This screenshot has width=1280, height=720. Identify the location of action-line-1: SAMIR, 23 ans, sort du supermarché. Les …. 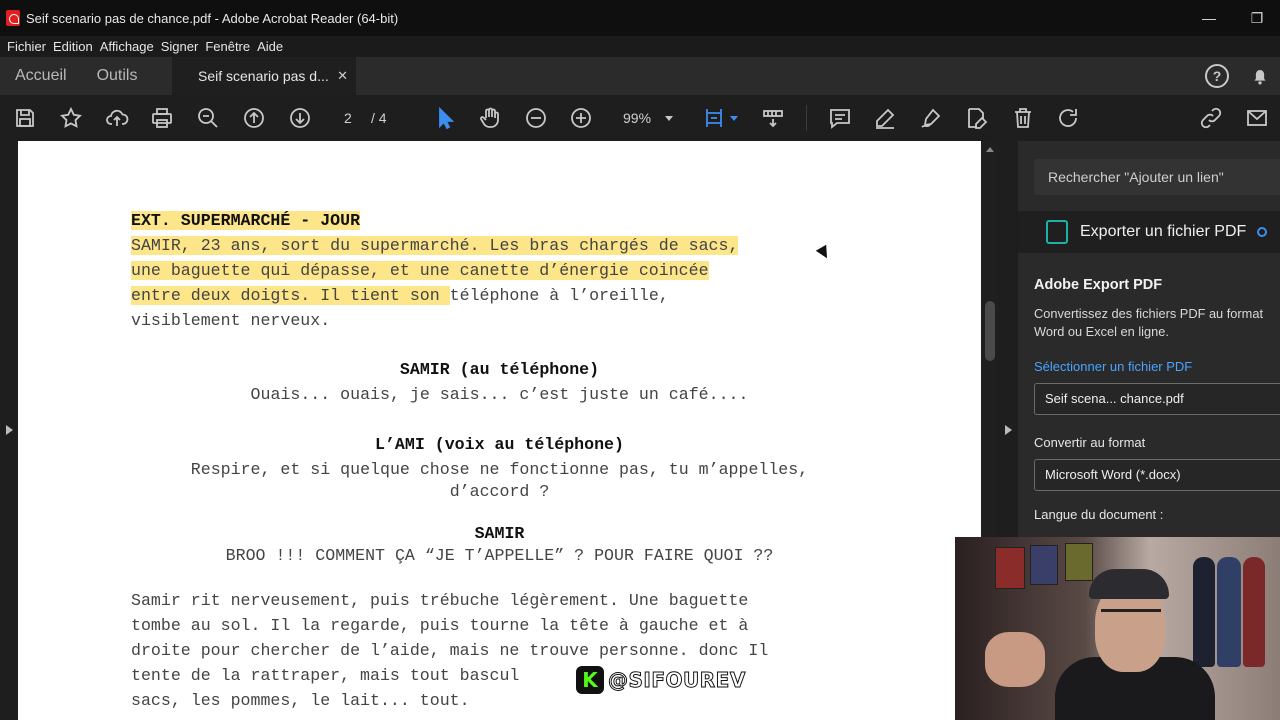
(435, 245).